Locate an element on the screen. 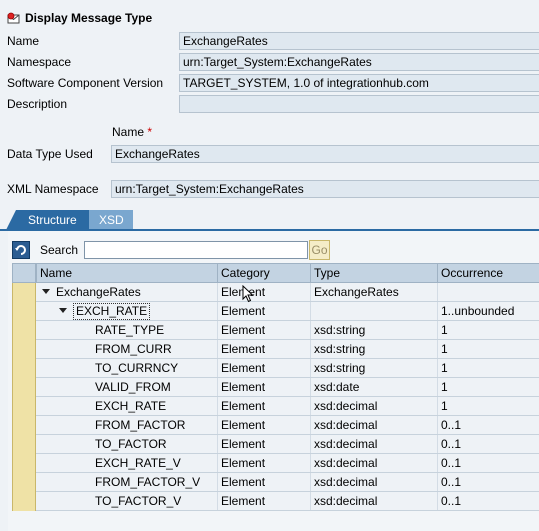  table-row: FROM_CURR Element xsd:string 1 is located at coordinates (275, 349).